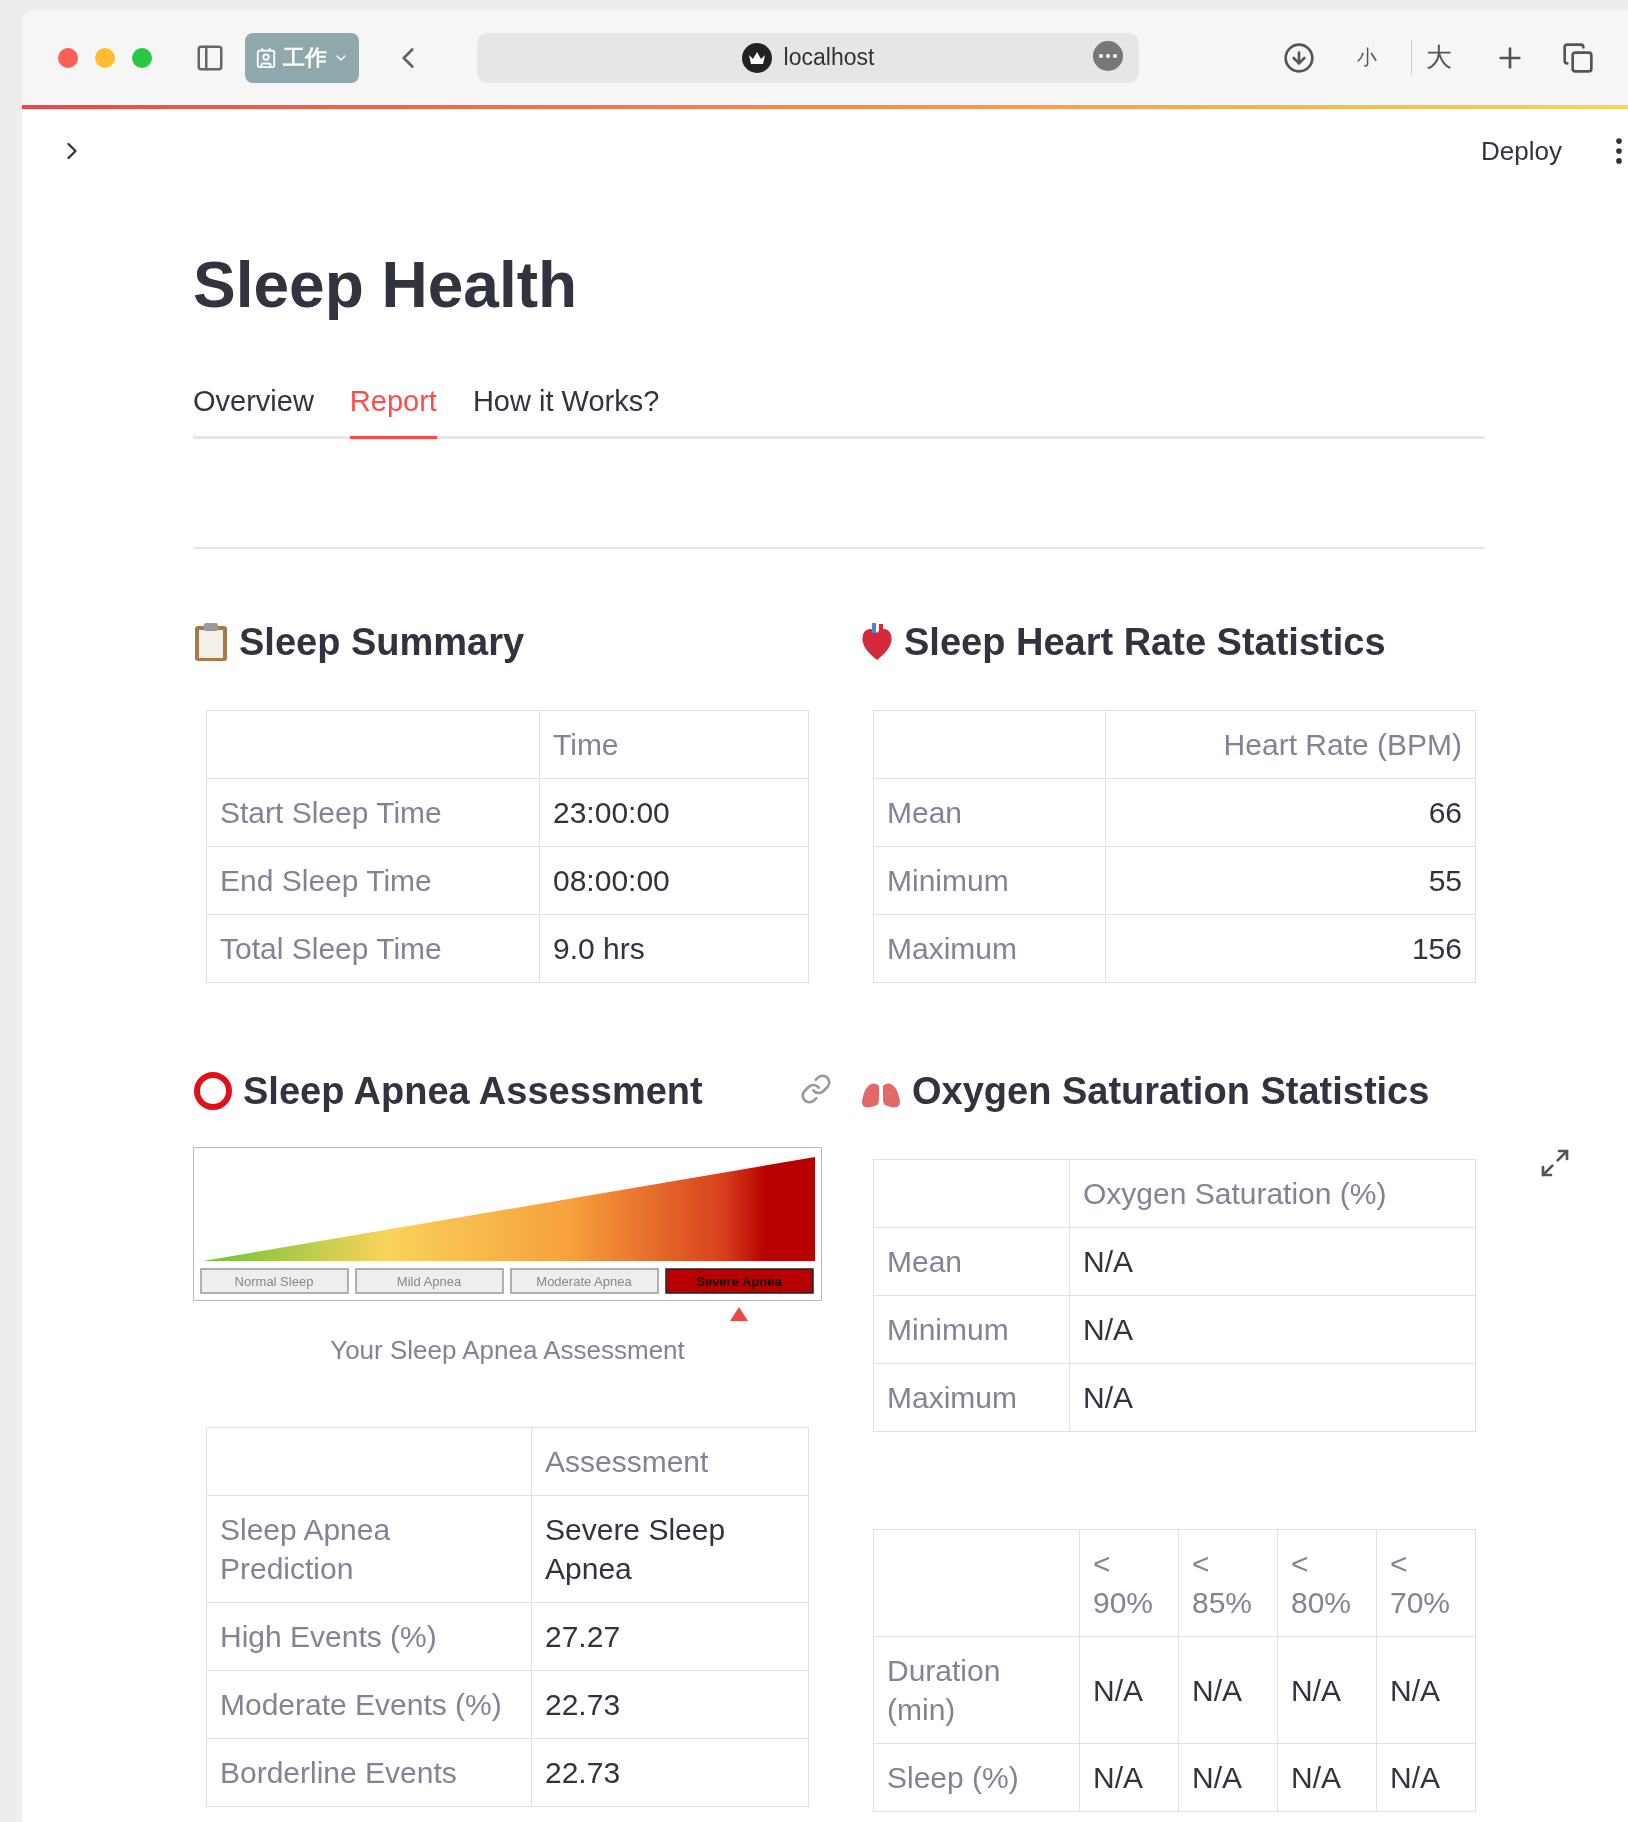  Describe the element at coordinates (1290, 812) in the screenshot. I see `table-cell: 66` at that location.